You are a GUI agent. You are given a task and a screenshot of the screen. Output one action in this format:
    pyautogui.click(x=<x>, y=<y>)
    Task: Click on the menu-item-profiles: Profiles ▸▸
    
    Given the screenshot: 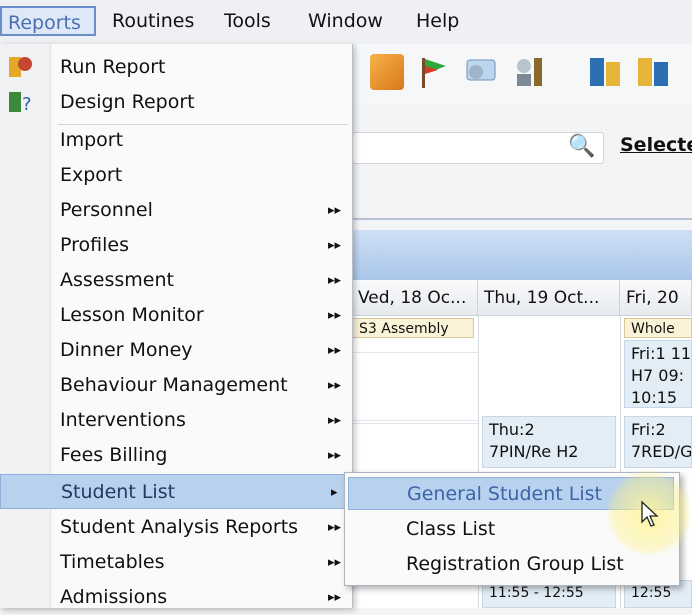 What is the action you would take?
    pyautogui.click(x=176, y=245)
    